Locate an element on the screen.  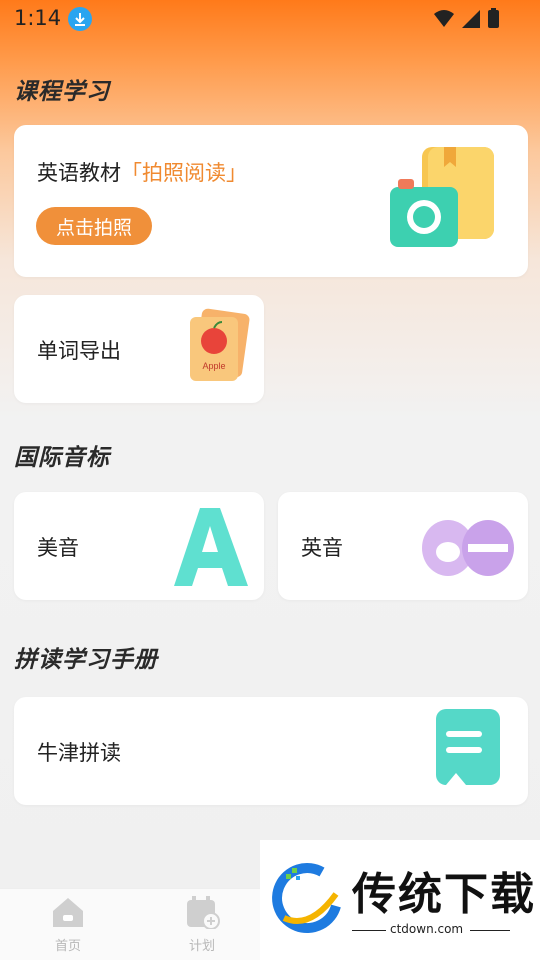
signal-icons is located at coordinates (466, 18).